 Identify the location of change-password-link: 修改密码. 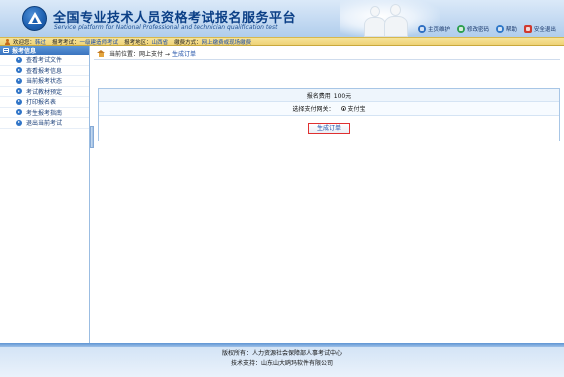
(472, 29).